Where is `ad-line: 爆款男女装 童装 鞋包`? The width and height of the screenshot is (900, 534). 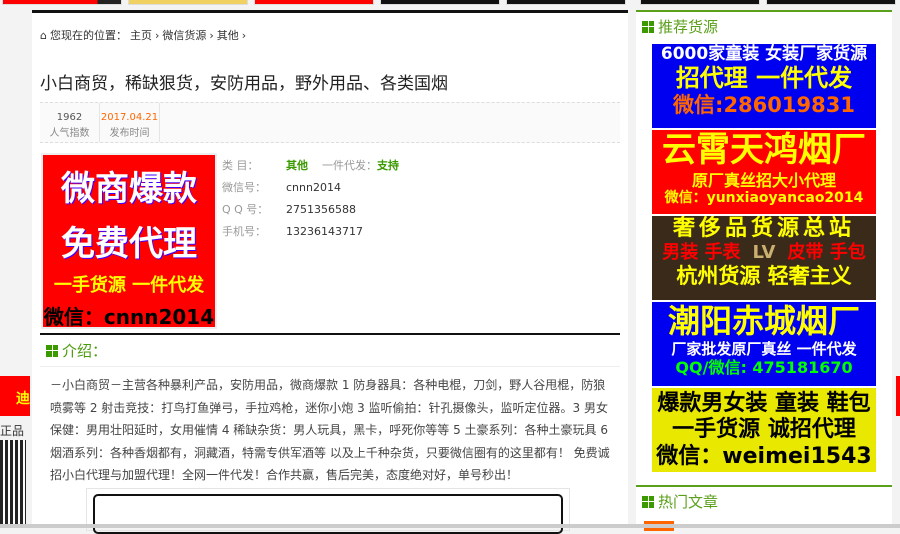 ad-line: 爆款男女装 童装 鞋包 is located at coordinates (764, 403).